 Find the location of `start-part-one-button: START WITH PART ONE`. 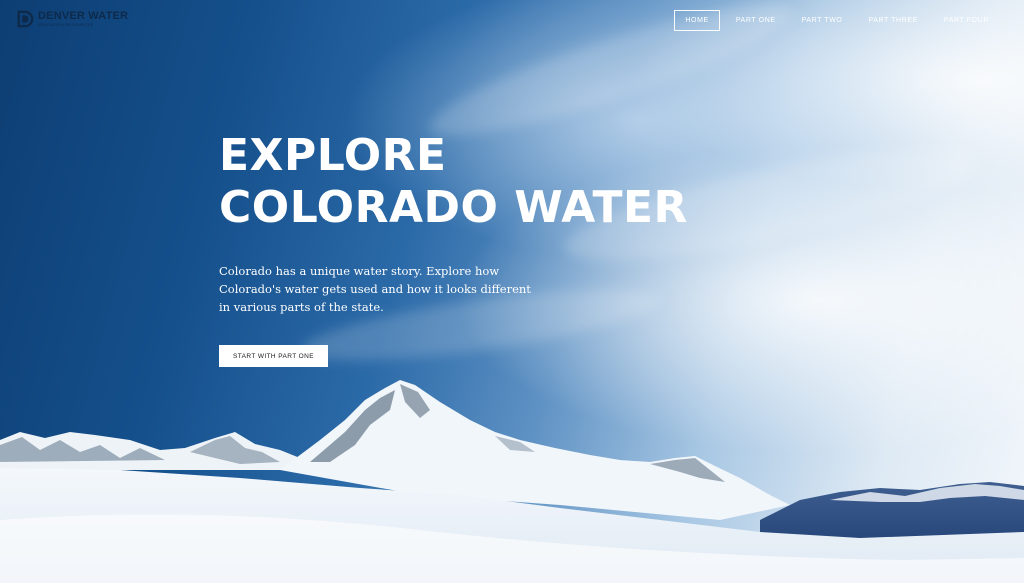

start-part-one-button: START WITH PART ONE is located at coordinates (273, 356).